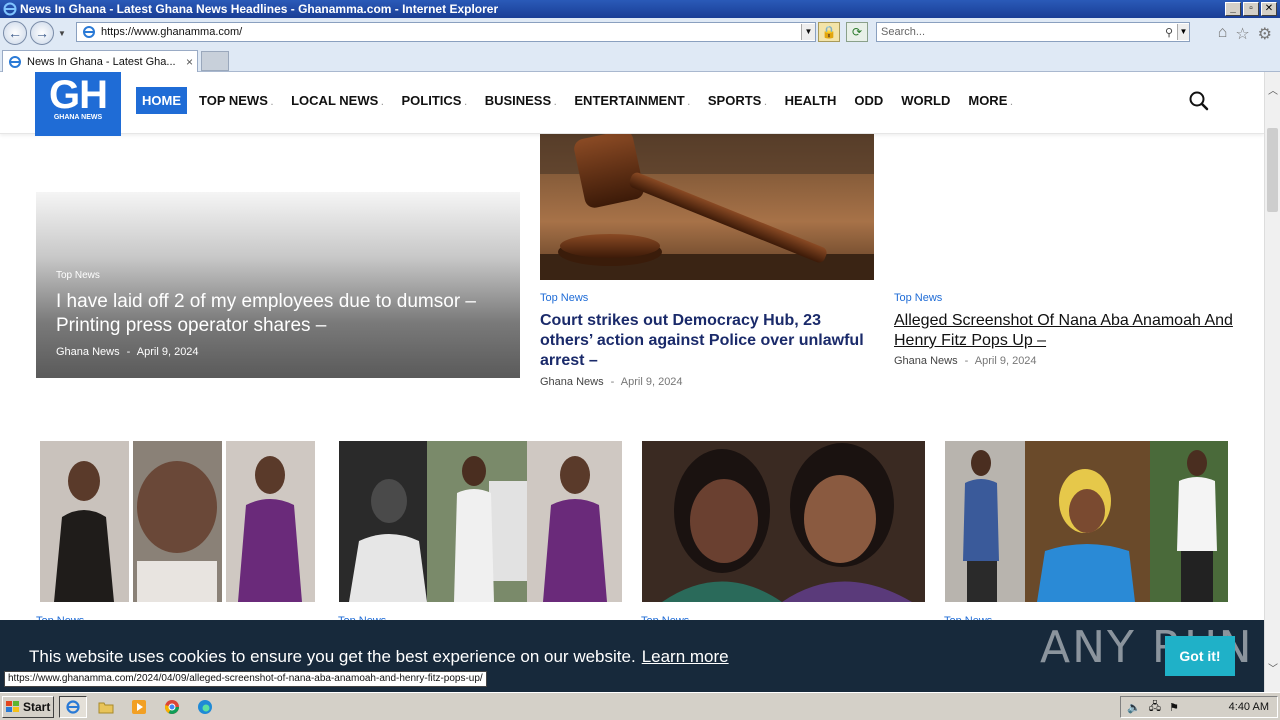  Describe the element at coordinates (215, 61) in the screenshot. I see `new-tab-button` at that location.